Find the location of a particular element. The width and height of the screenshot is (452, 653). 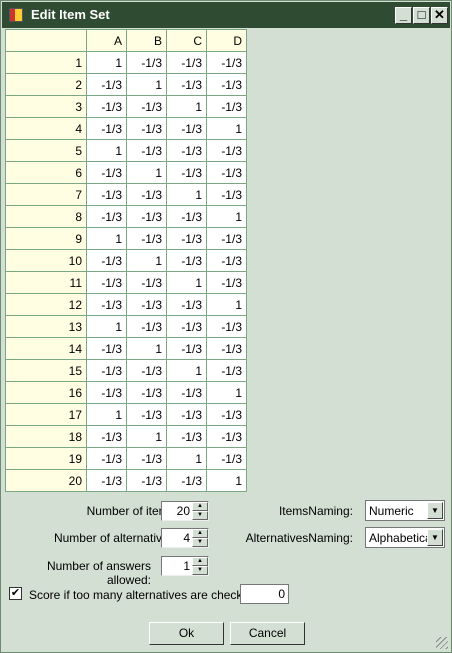

num-answers-stepper: 1 ▲ ▼ is located at coordinates (185, 566).